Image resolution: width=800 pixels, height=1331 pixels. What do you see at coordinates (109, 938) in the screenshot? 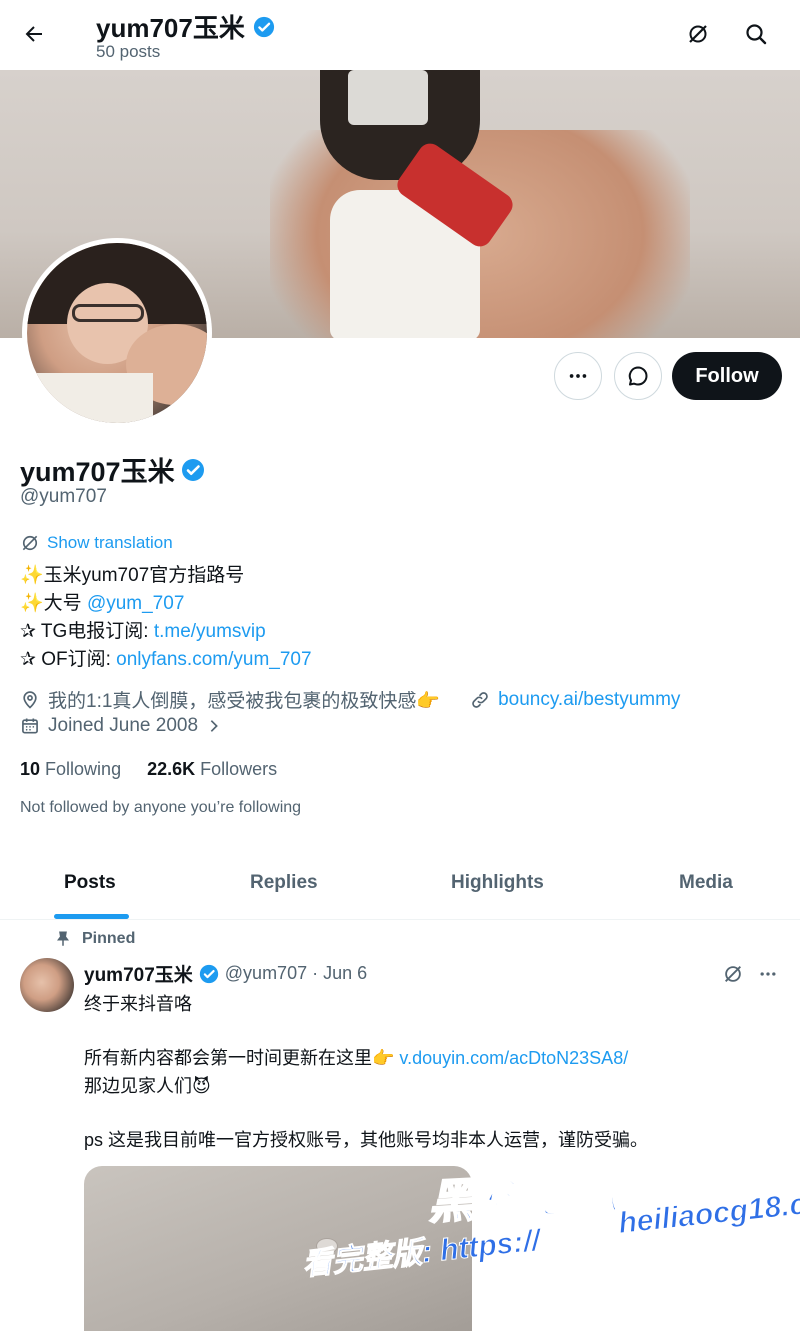
I see `pinned-label: Pinned` at bounding box center [109, 938].